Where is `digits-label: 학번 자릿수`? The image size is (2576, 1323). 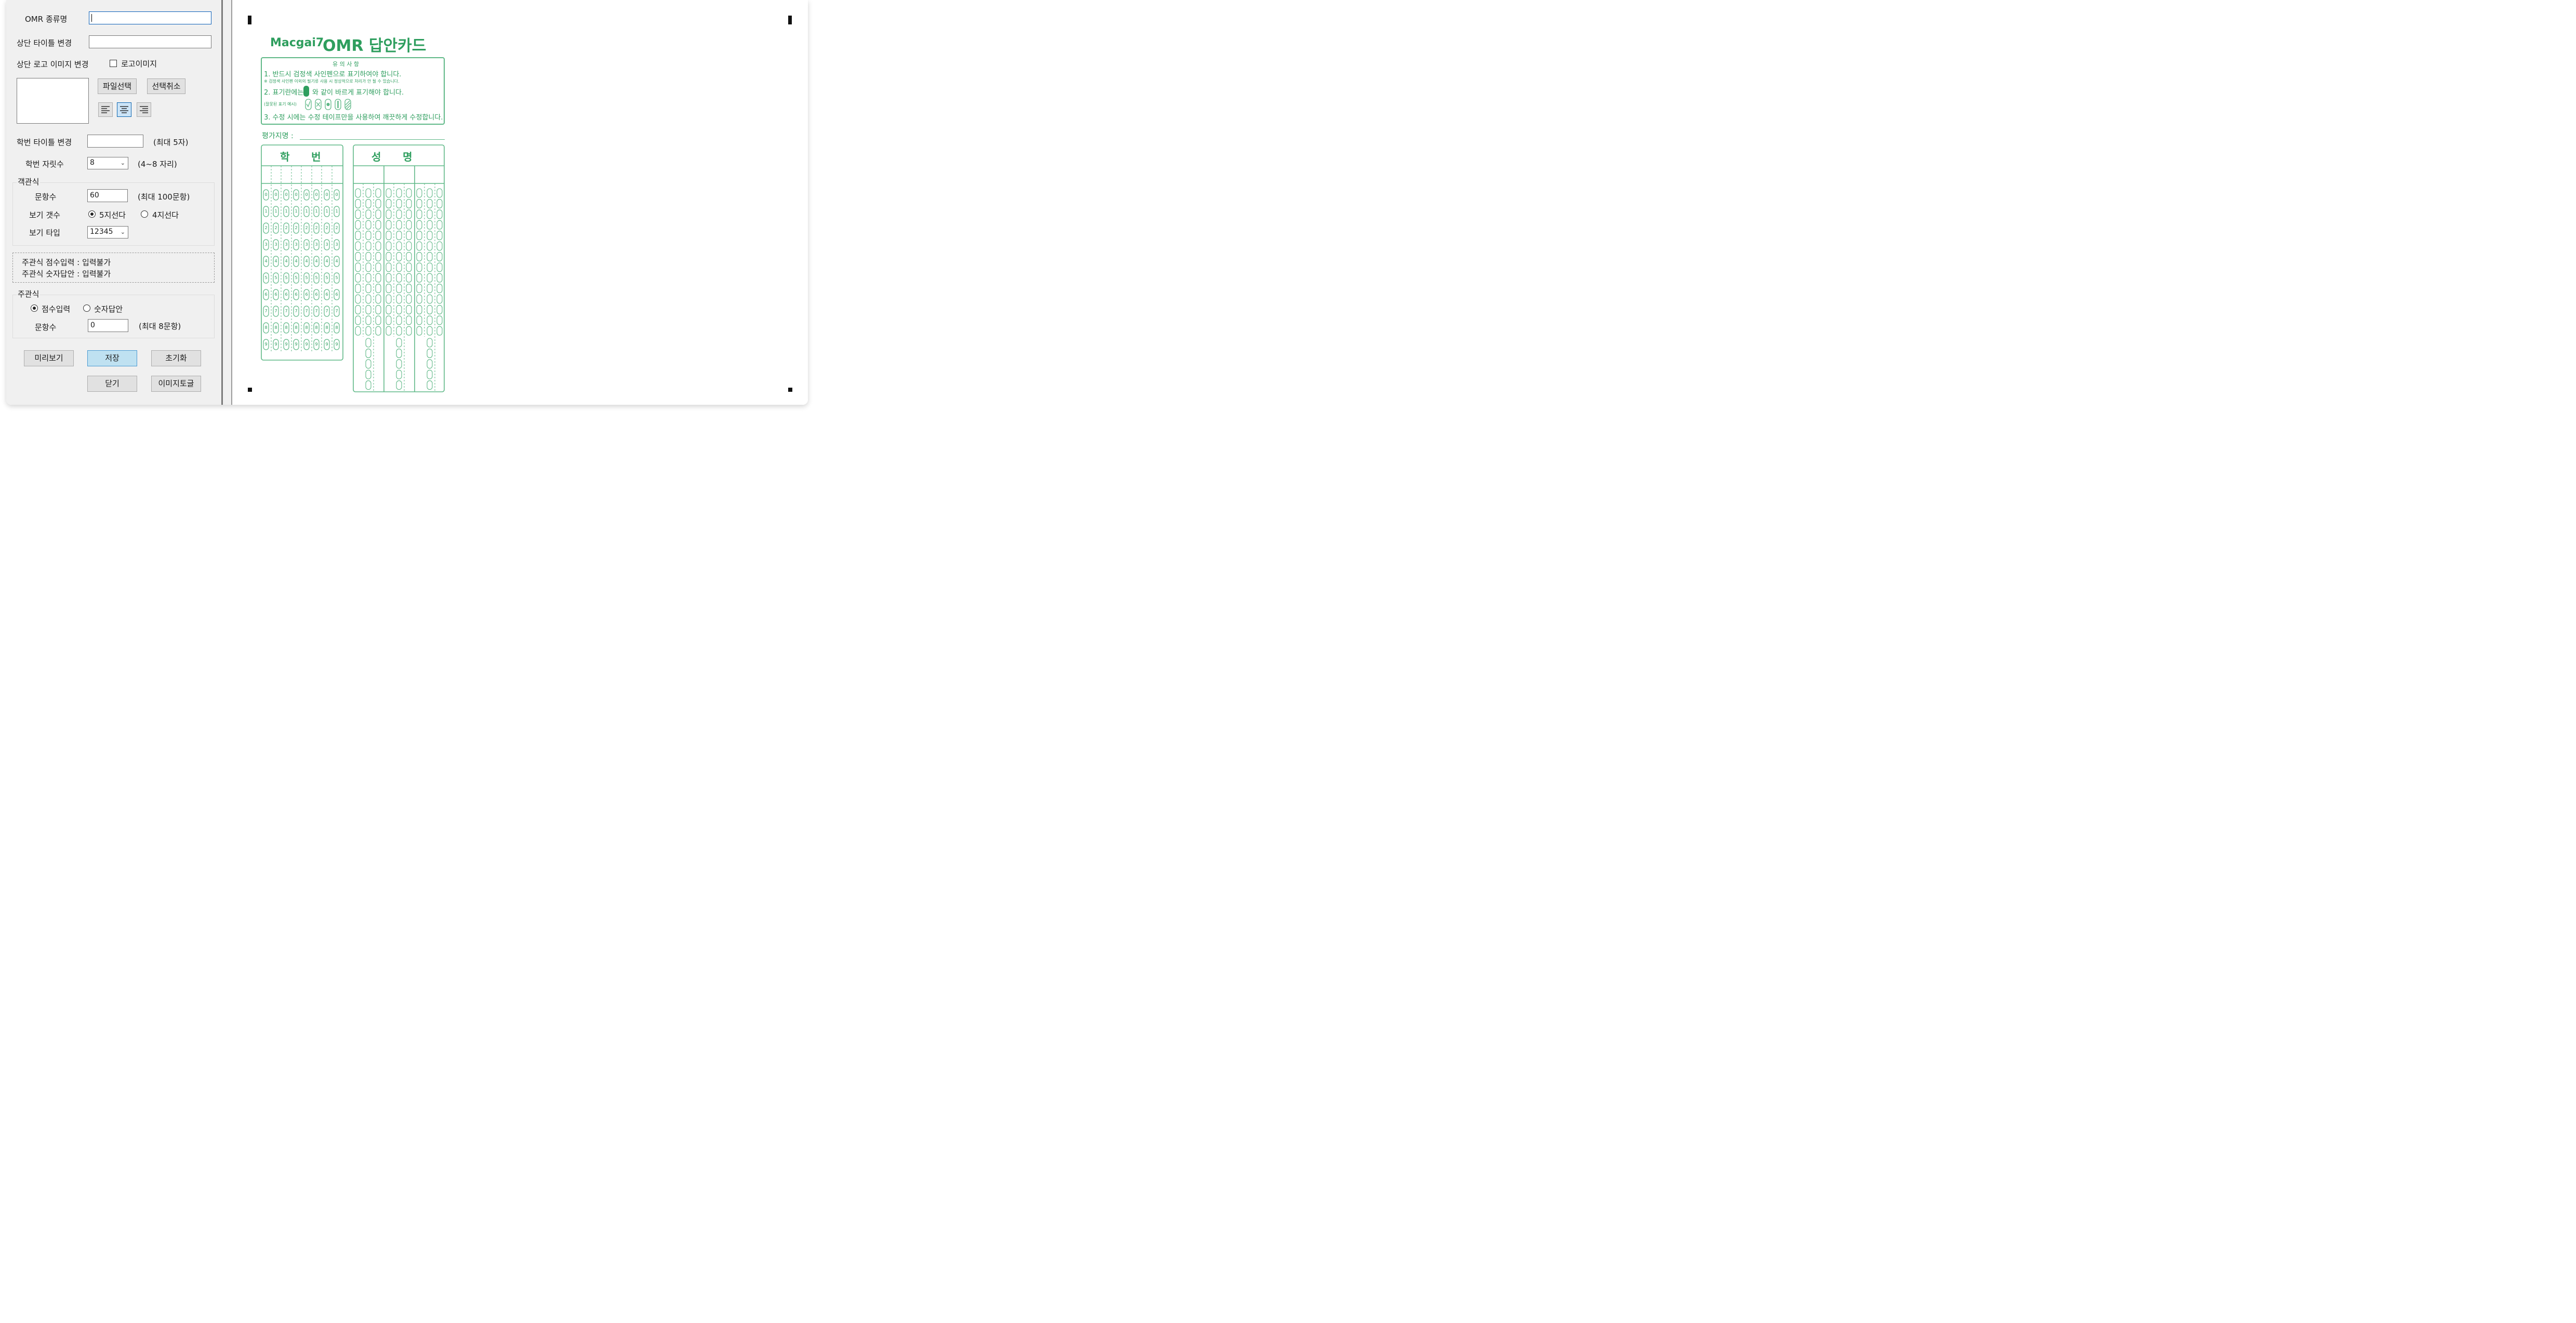 digits-label: 학번 자릿수 is located at coordinates (44, 164).